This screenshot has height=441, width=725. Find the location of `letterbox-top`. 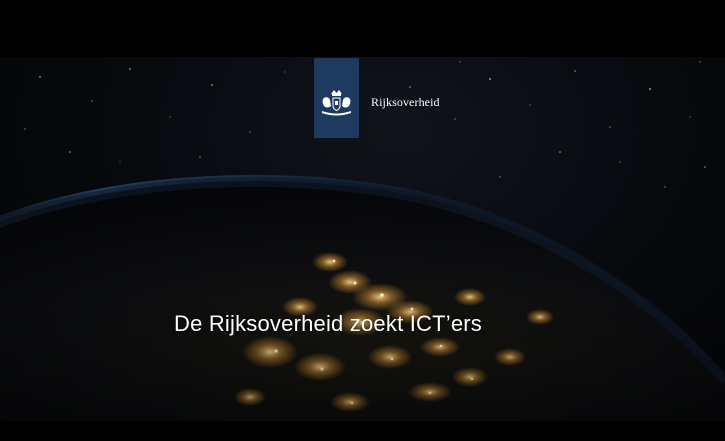

letterbox-top is located at coordinates (362, 28).